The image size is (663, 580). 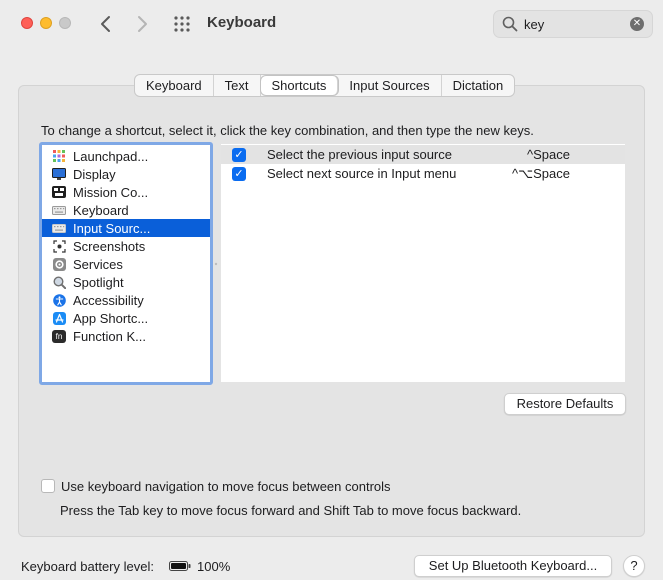 I want to click on minimize-window-button, so click(x=46, y=23).